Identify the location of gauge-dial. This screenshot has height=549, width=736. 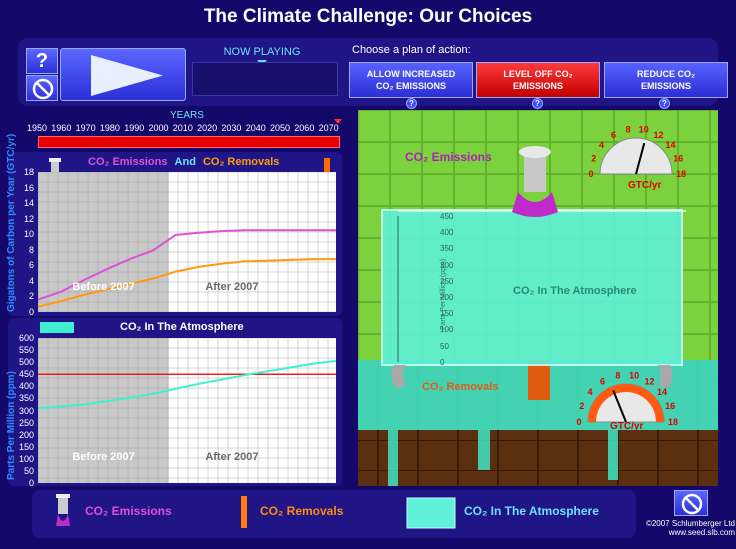
(636, 156).